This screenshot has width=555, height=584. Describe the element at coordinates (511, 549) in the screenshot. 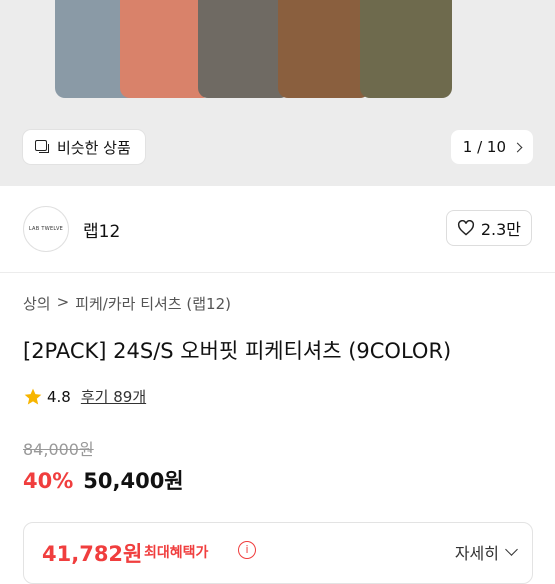

I see `chevron-down-icon` at that location.